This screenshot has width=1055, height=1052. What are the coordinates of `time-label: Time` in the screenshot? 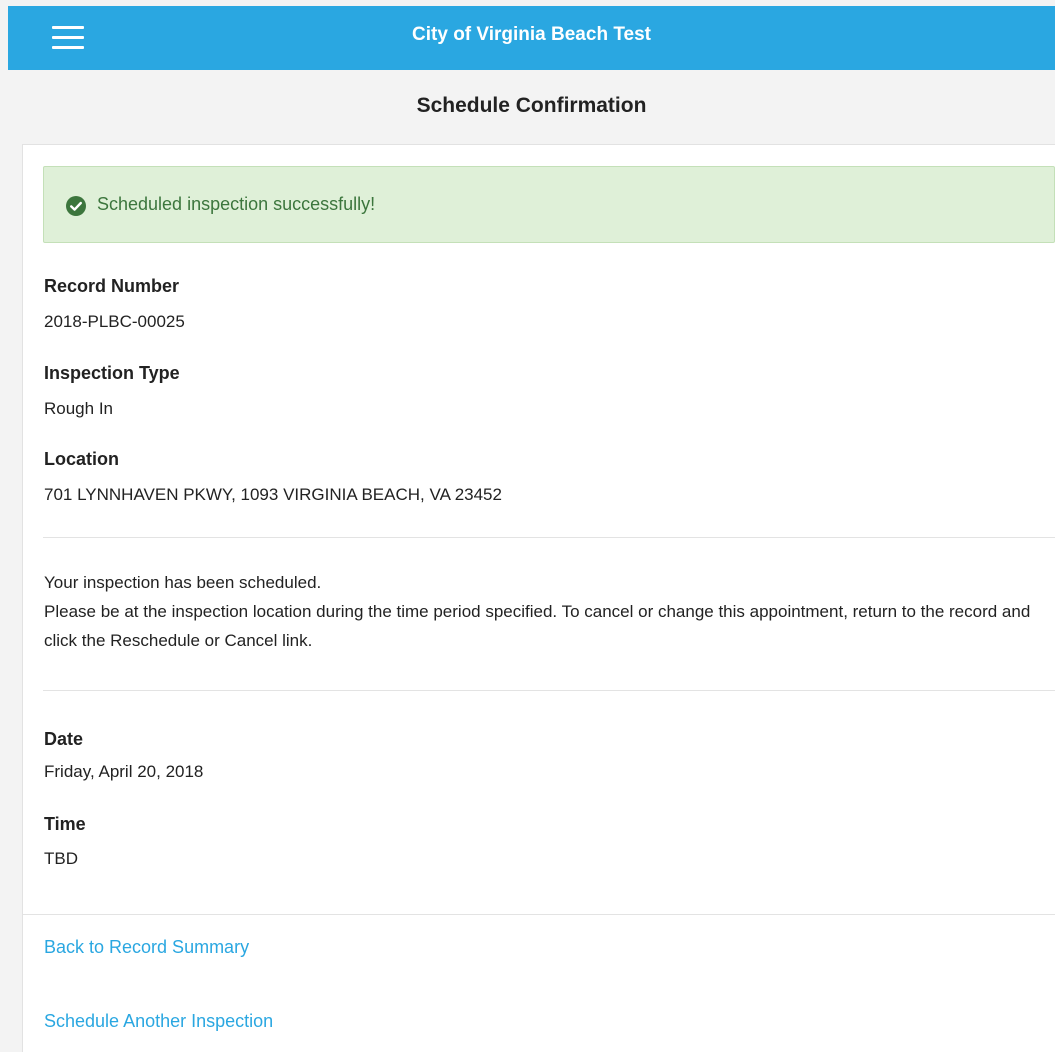 It's located at (65, 824).